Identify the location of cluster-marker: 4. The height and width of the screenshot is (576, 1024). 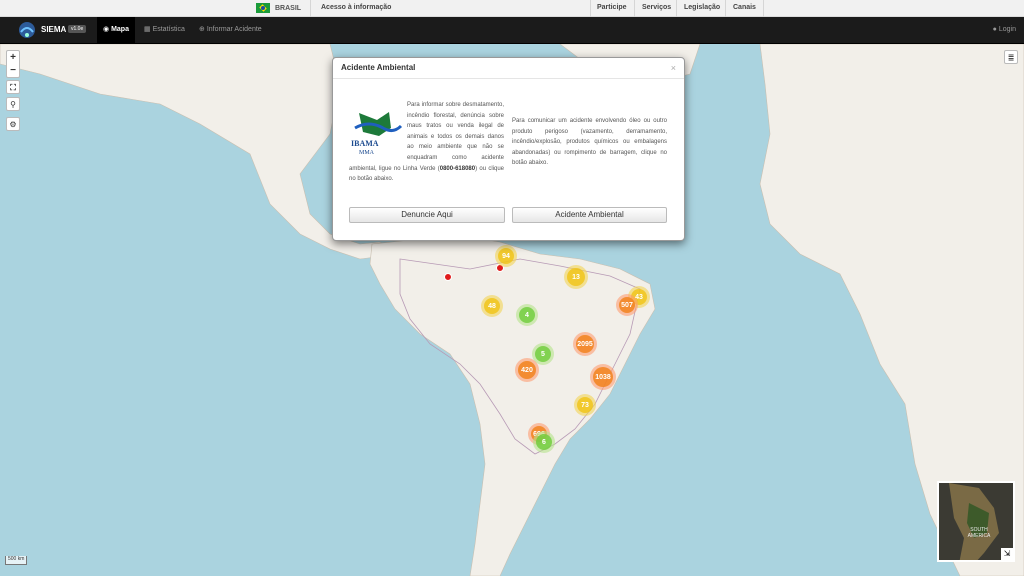
(527, 315).